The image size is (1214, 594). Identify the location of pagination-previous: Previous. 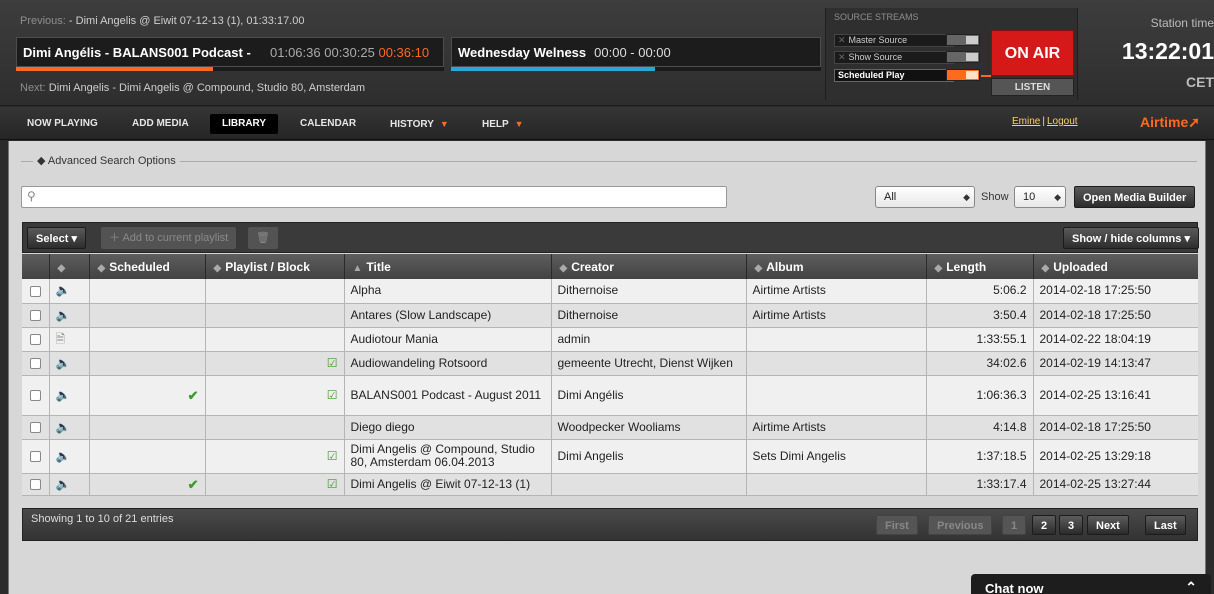
(960, 525).